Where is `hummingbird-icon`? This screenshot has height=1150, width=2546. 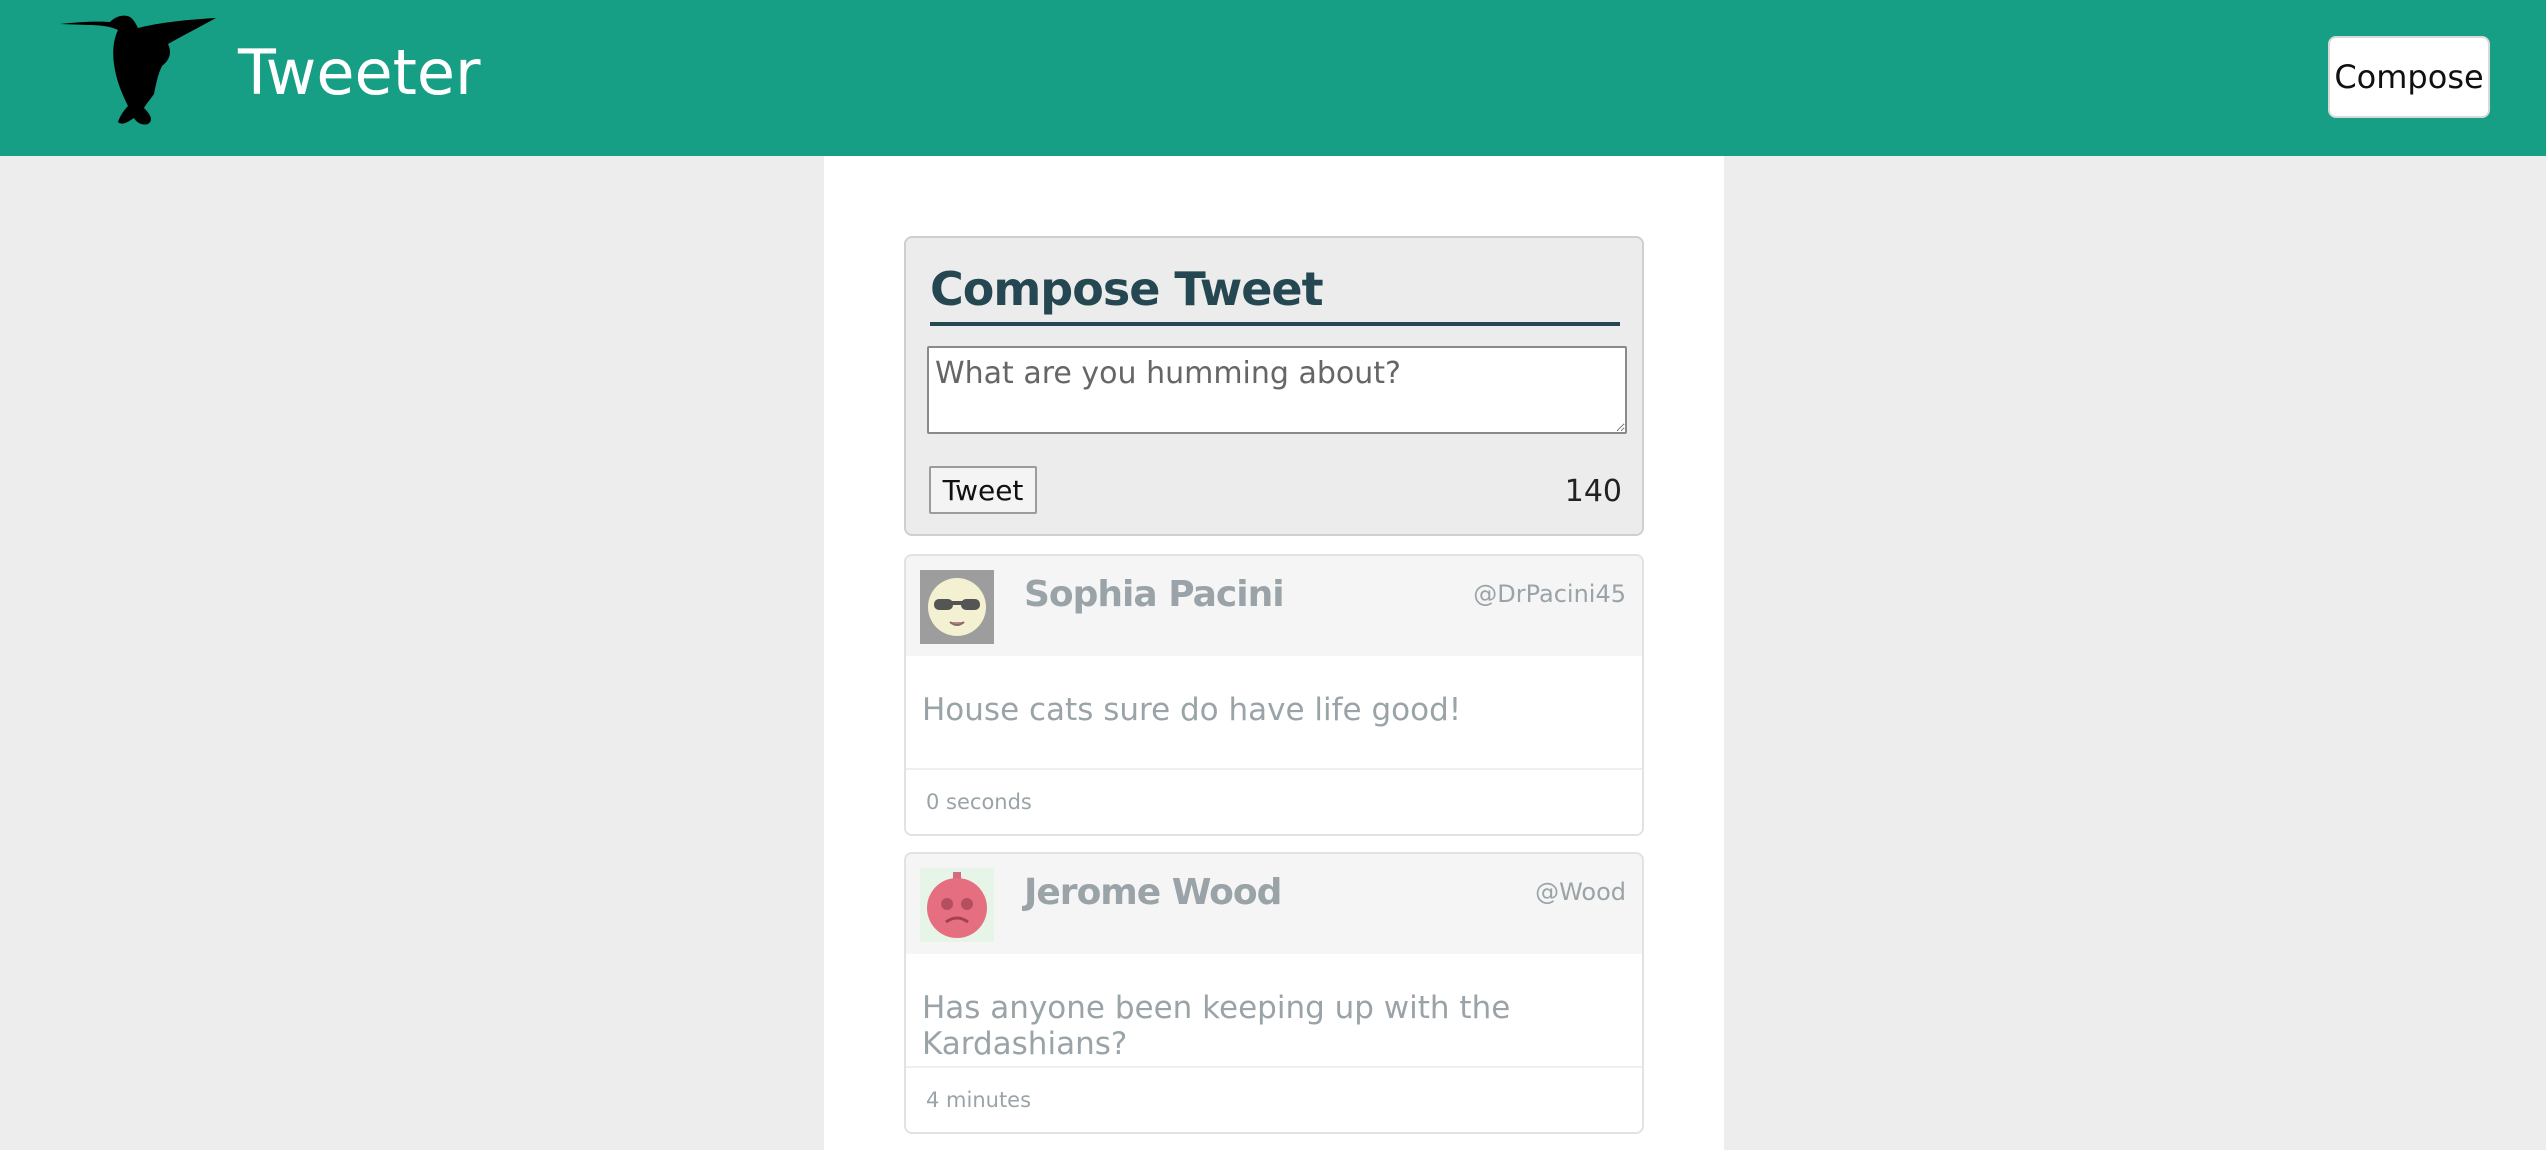
hummingbird-icon is located at coordinates (138, 70).